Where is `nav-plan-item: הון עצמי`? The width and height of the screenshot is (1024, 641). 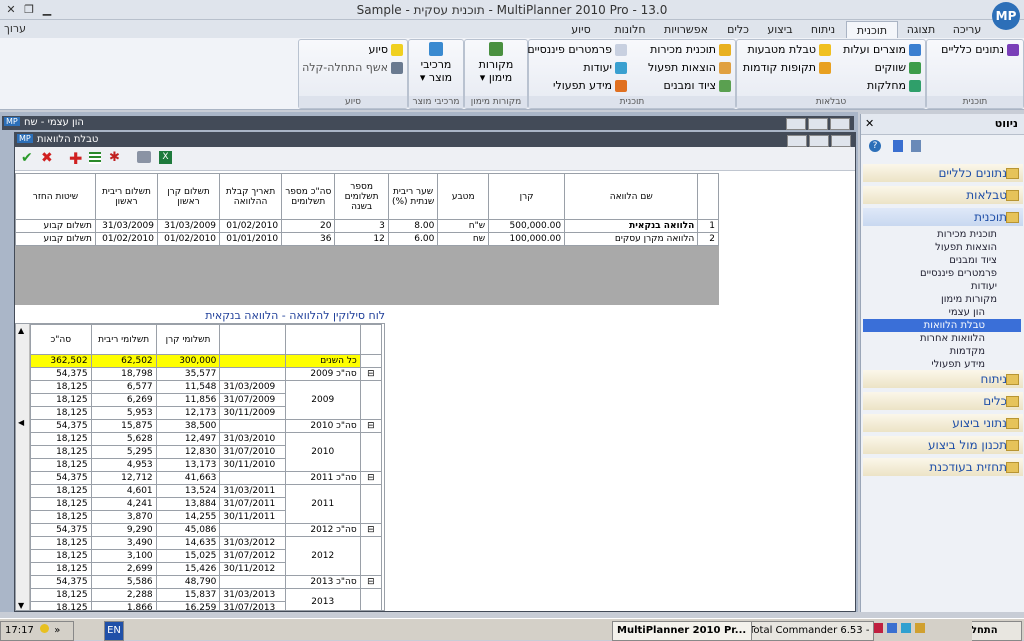 nav-plan-item: הון עצמי is located at coordinates (942, 312).